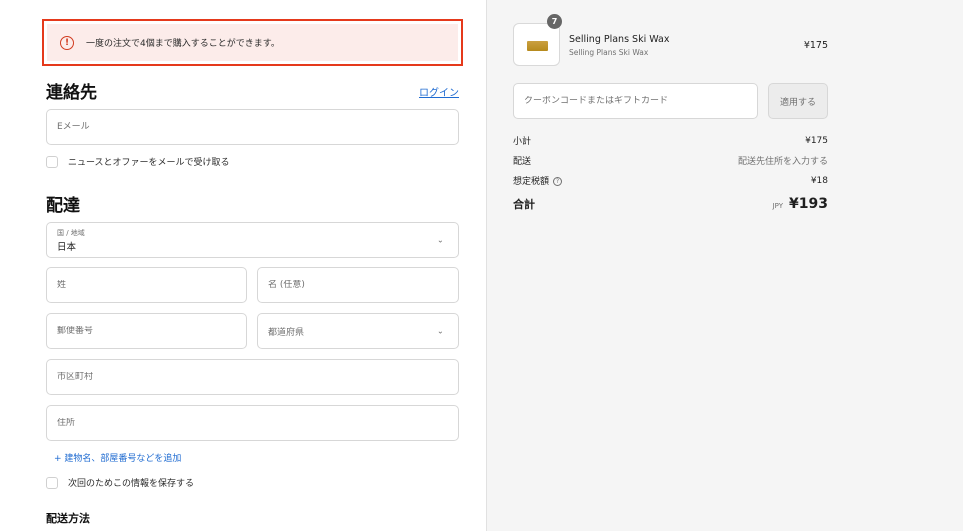 The width and height of the screenshot is (963, 531). I want to click on subtotal-row: 小計 ¥175, so click(670, 141).